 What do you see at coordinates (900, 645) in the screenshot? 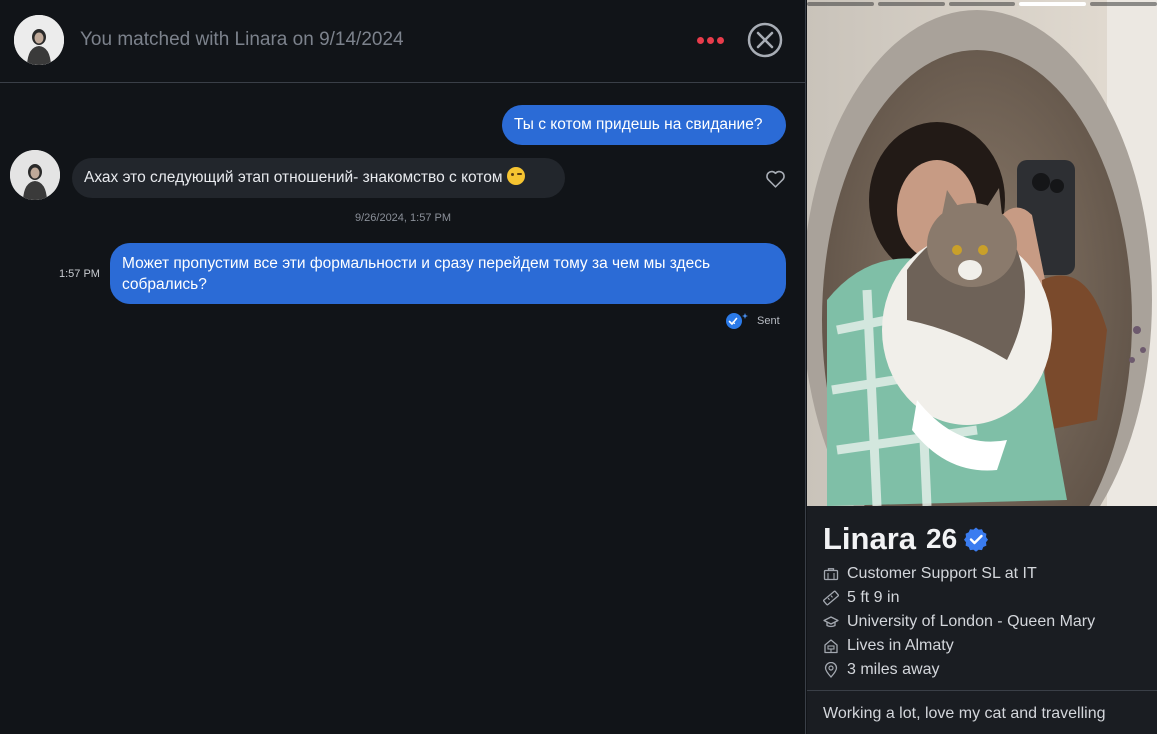
I see `detail-text: Lives in Almaty` at bounding box center [900, 645].